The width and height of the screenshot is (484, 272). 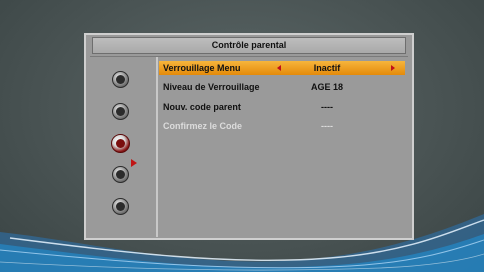 I want to click on setting-row-verrouillage-menu: Verrouillage Menu Inactif, so click(x=282, y=68).